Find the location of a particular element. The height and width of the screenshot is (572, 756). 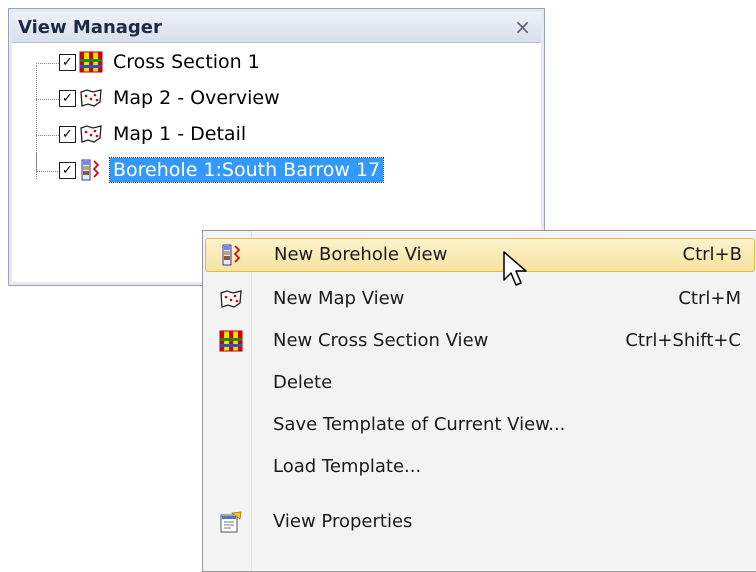

menu-item-view-properties: View Properties is located at coordinates (479, 522).